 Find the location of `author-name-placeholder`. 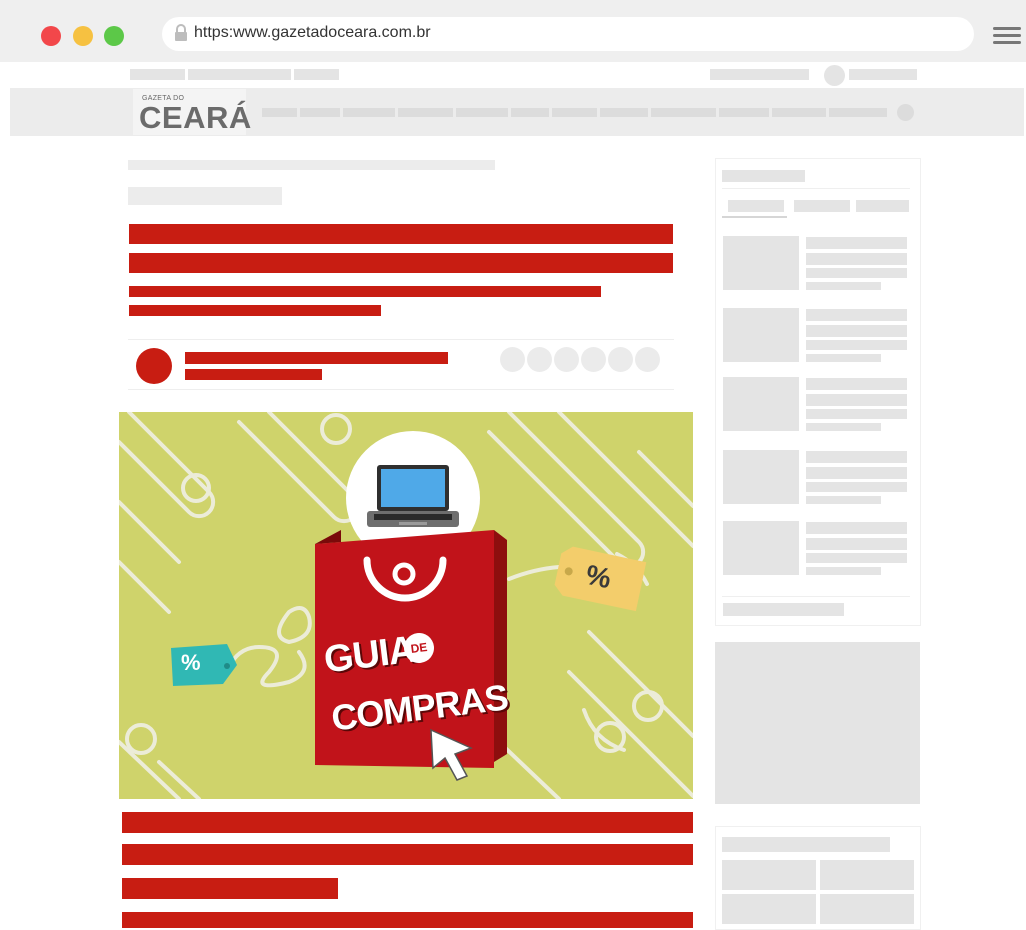

author-name-placeholder is located at coordinates (316, 358).